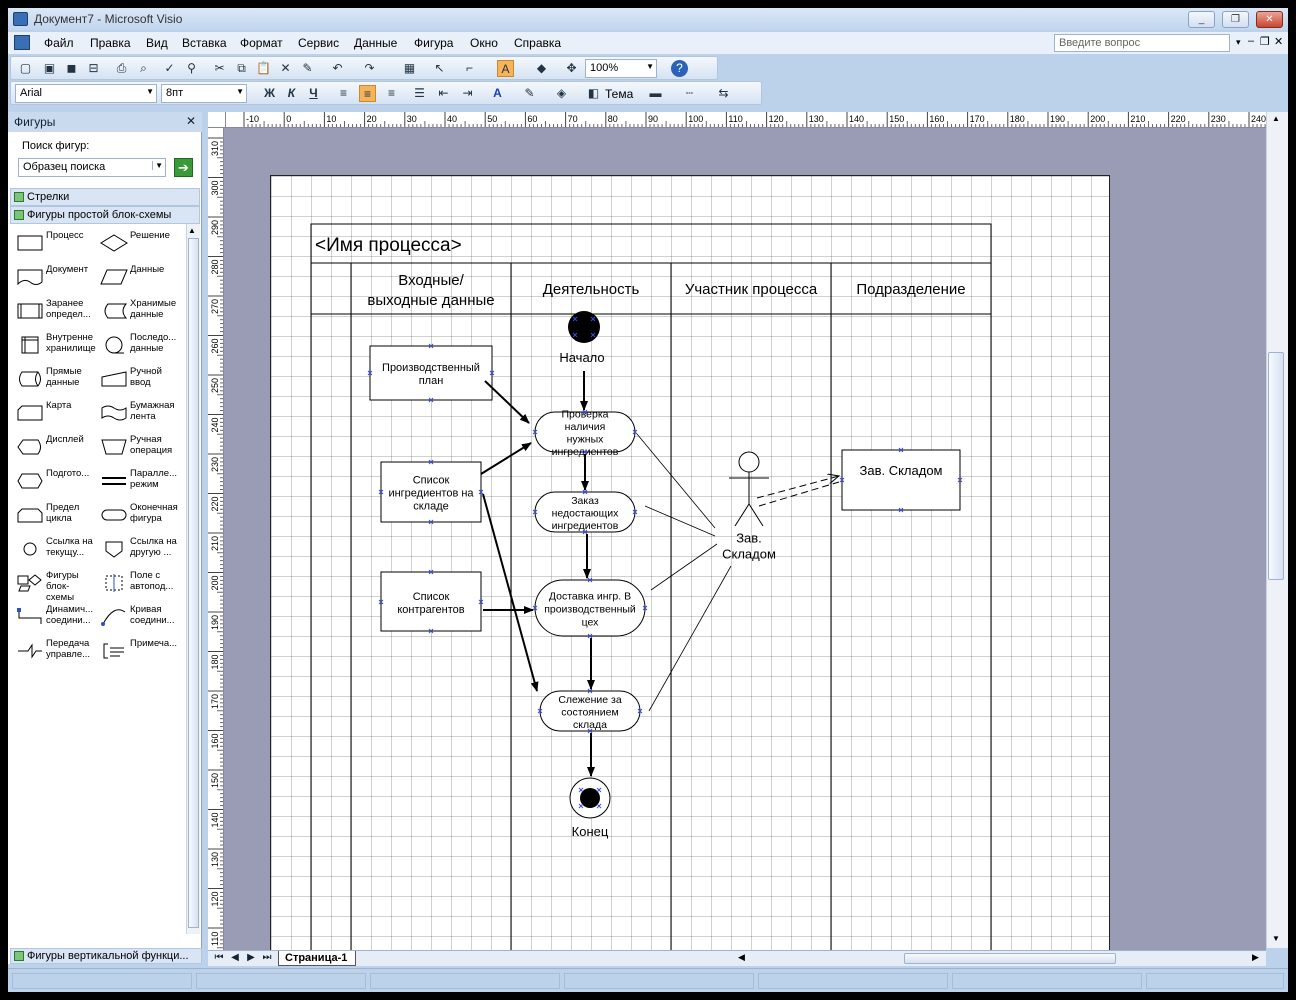 This screenshot has width=1296, height=1000. I want to click on prev-page-icon: ◀, so click(235, 957).